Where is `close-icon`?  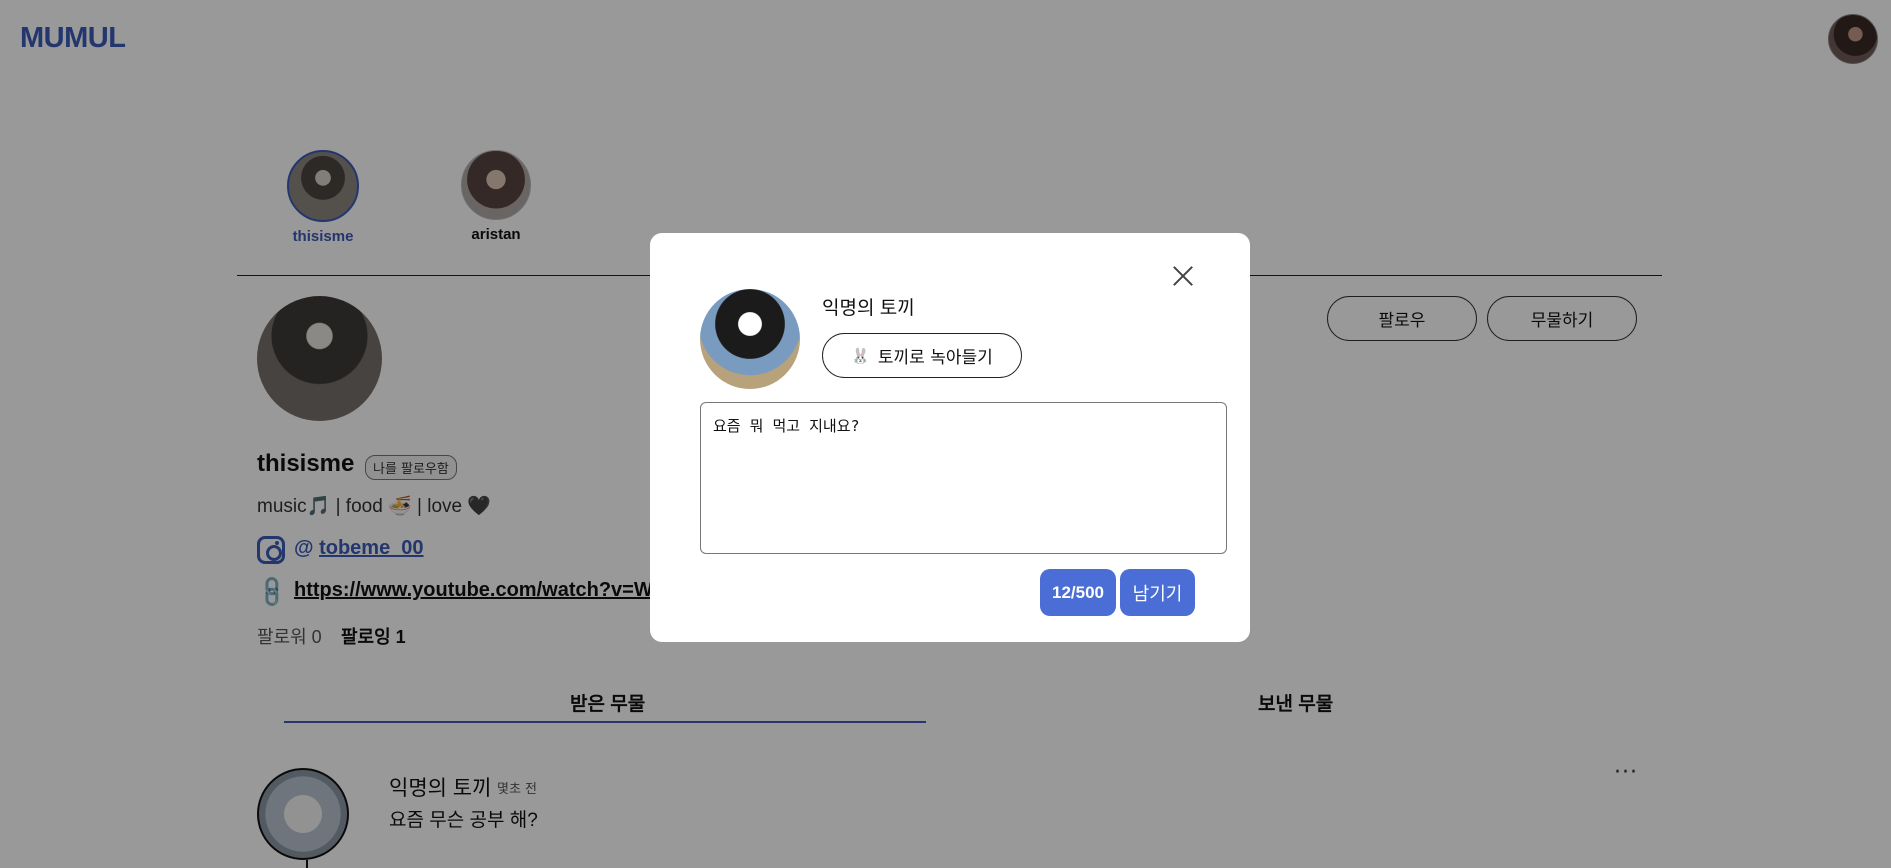
close-icon is located at coordinates (1183, 276).